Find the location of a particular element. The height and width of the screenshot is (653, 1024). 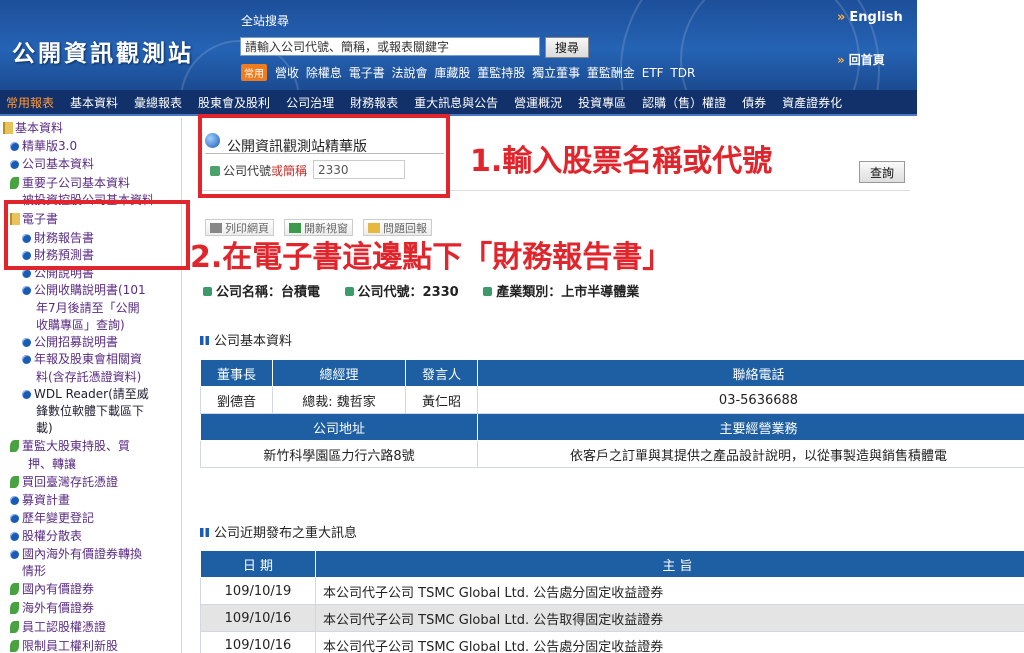

search-label: 全站搜尋 is located at coordinates (265, 21).